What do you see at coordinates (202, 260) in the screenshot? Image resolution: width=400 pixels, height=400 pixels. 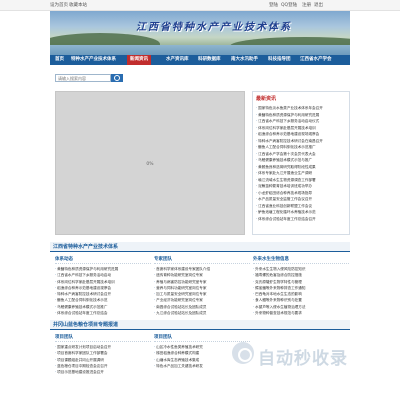 I see `column-heading: 专家团队` at bounding box center [202, 260].